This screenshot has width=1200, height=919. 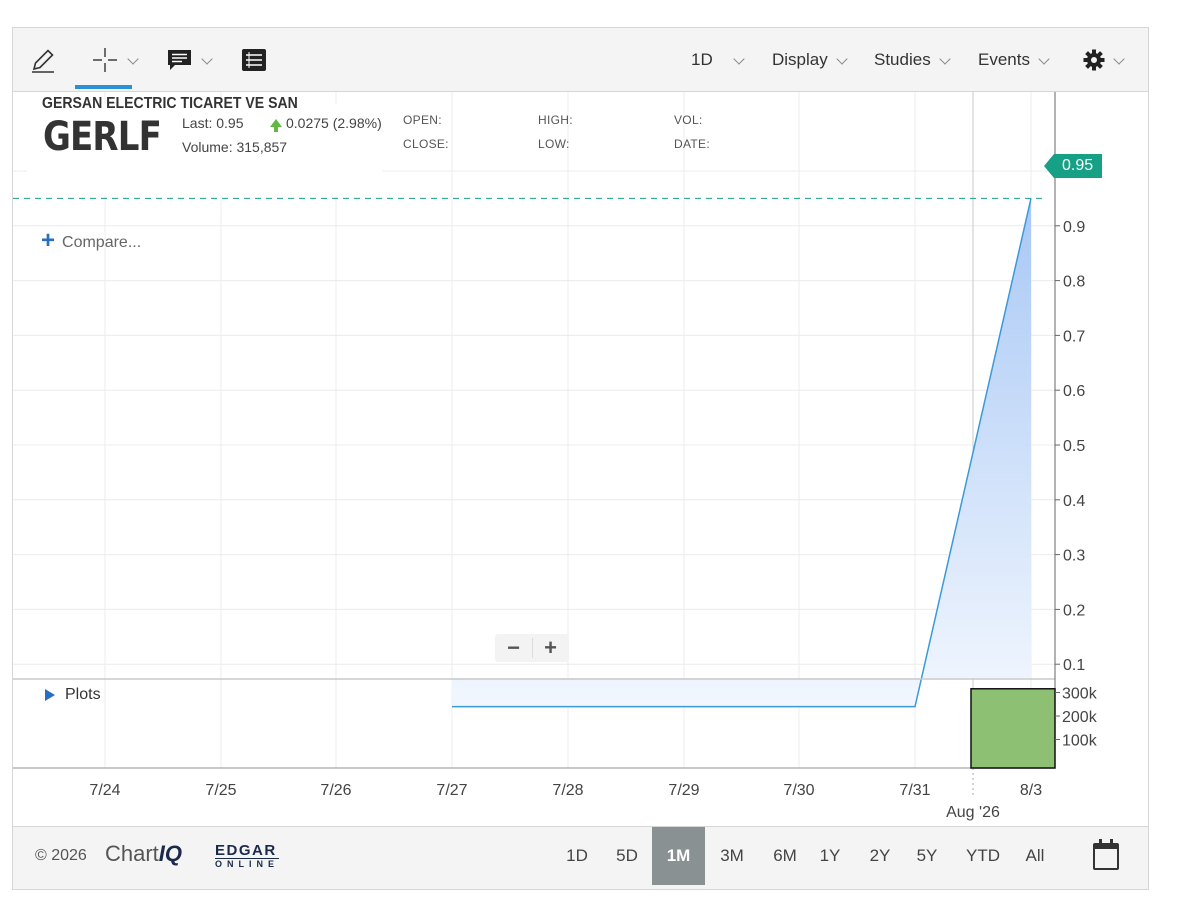 I want to click on y-tick-label: 0.5, so click(x=1074, y=446).